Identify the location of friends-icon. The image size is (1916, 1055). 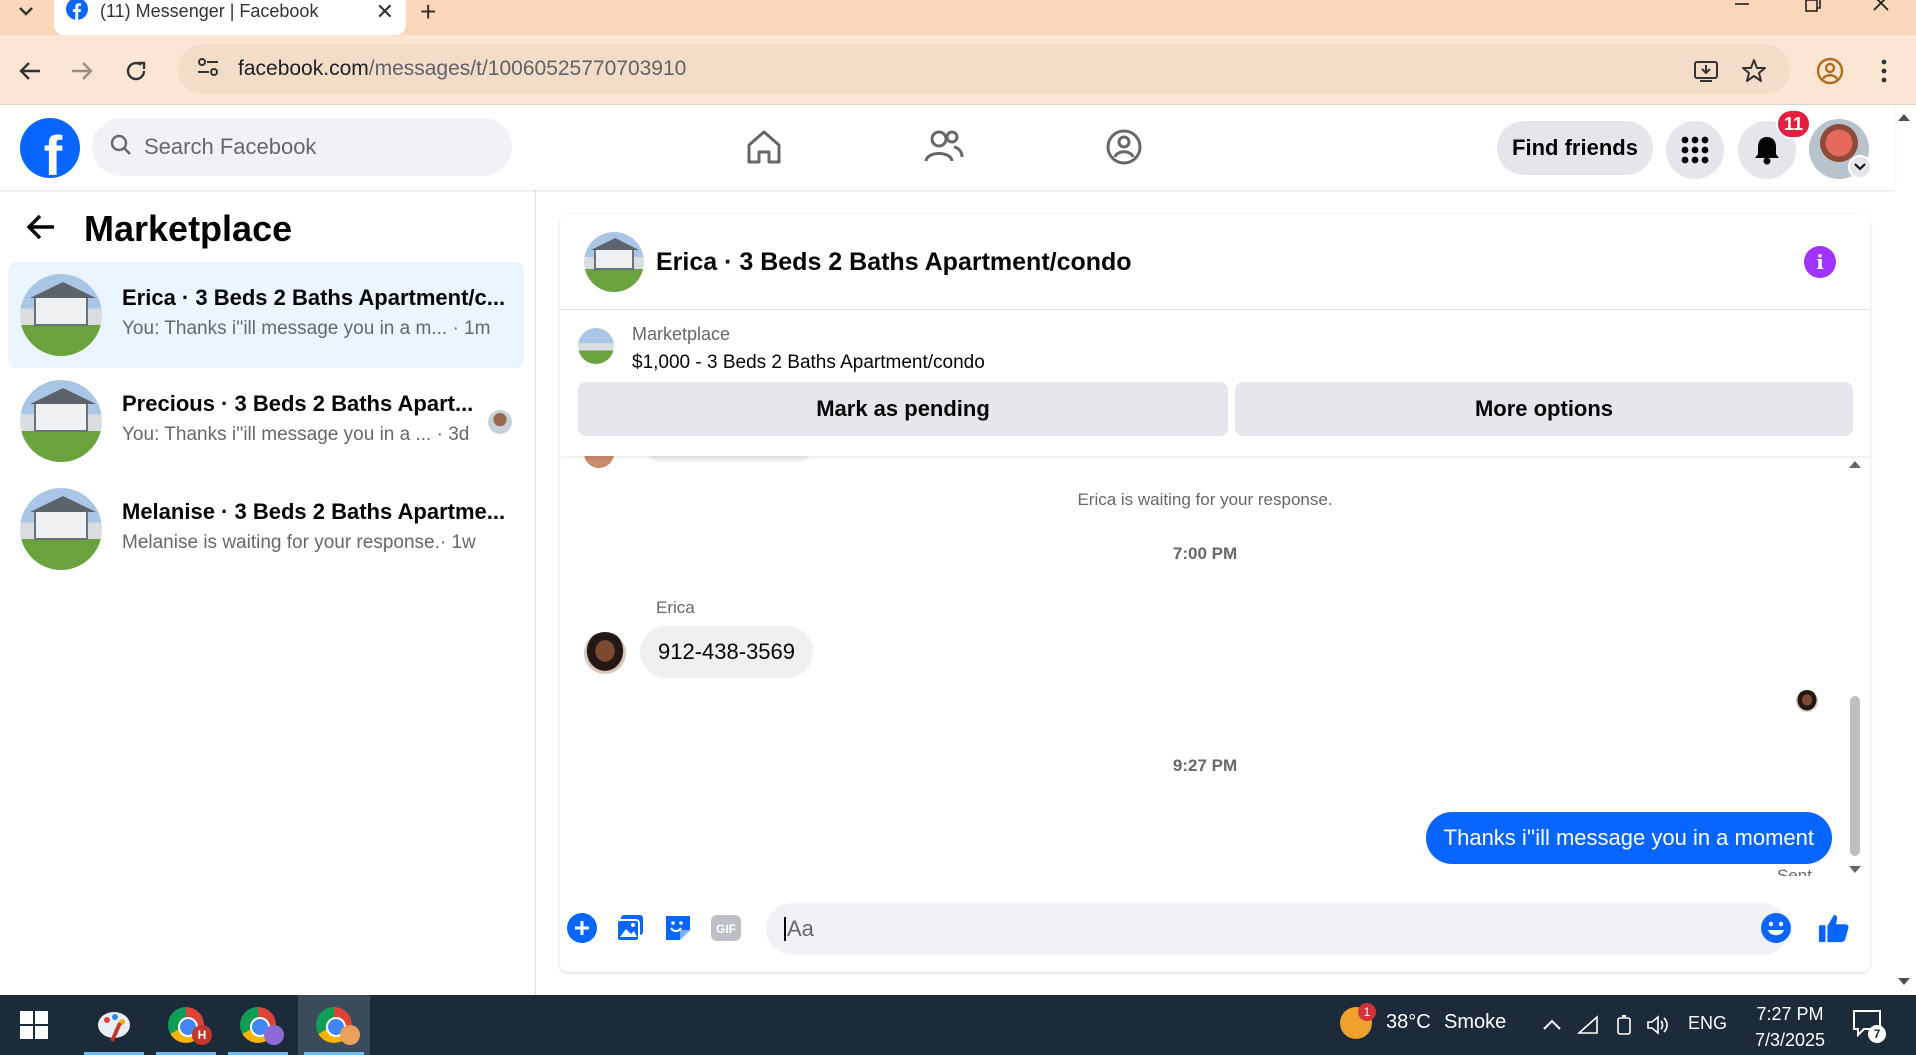
(944, 147).